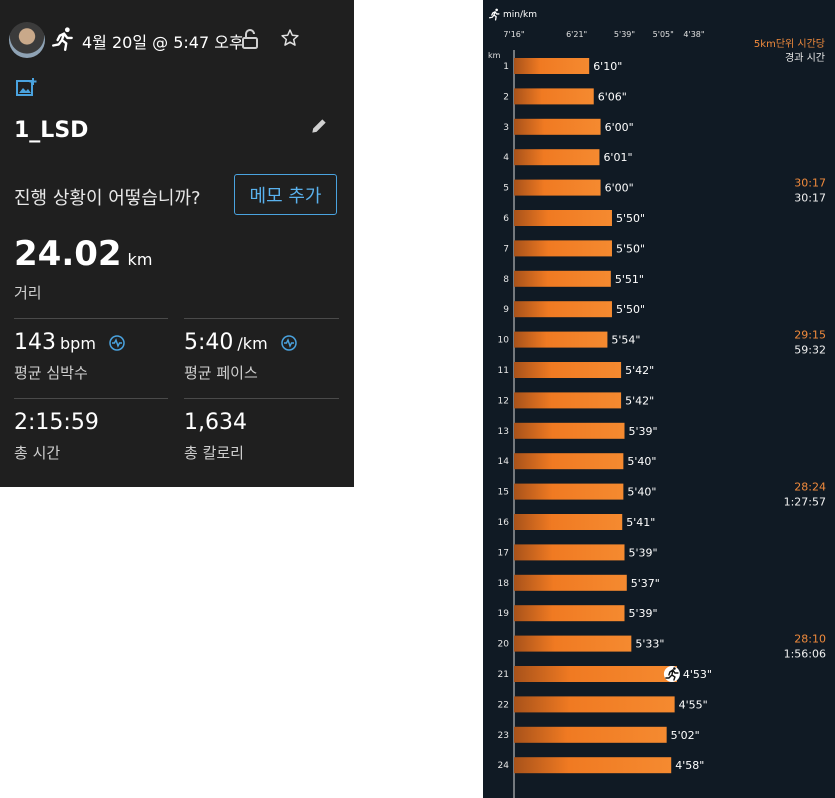 The height and width of the screenshot is (798, 835). I want to click on heart-rate-label: 평균 심박수, so click(51, 373).